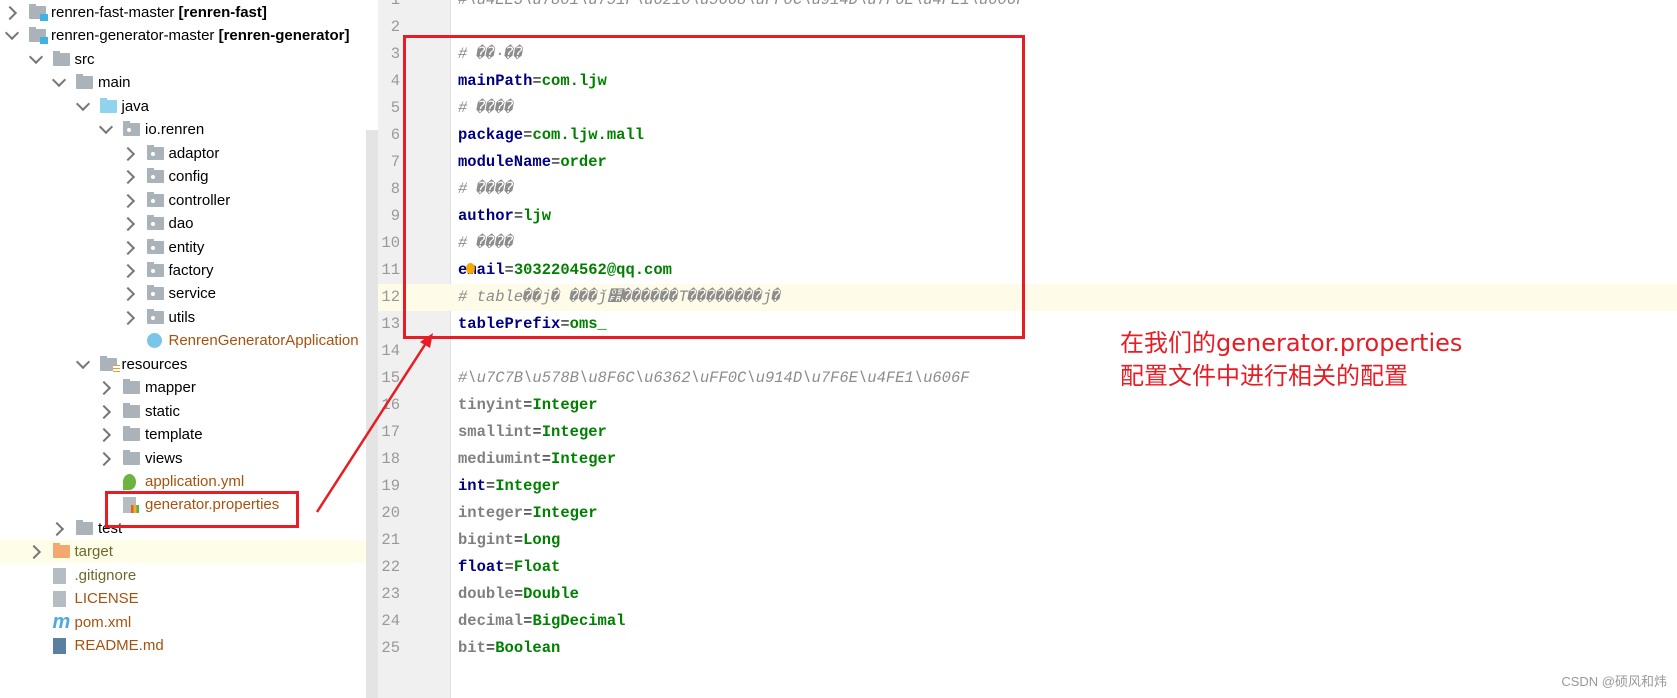 Image resolution: width=1677 pixels, height=698 pixels. Describe the element at coordinates (1264, 376) in the screenshot. I see `annotation-line-2: 配置文件中进行相关的配置` at that location.